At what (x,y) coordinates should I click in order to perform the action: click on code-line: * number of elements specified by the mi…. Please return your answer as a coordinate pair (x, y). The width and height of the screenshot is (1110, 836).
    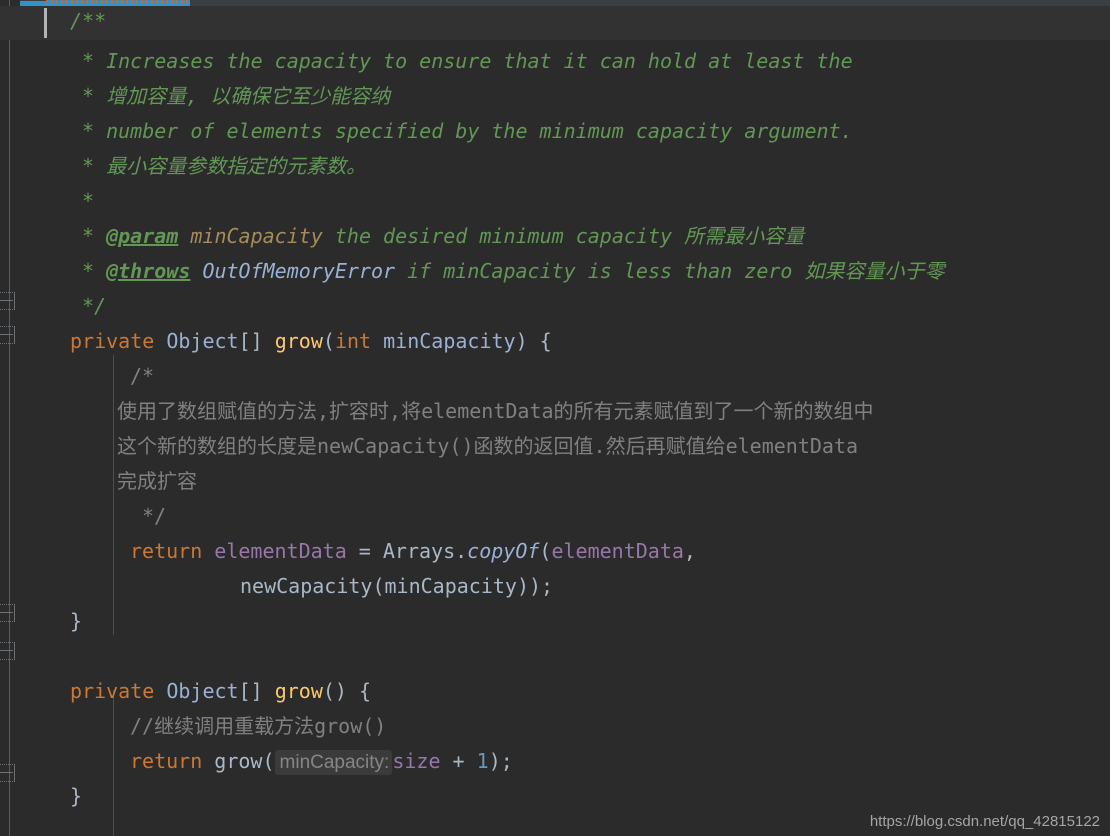
    Looking at the image, I should click on (467, 131).